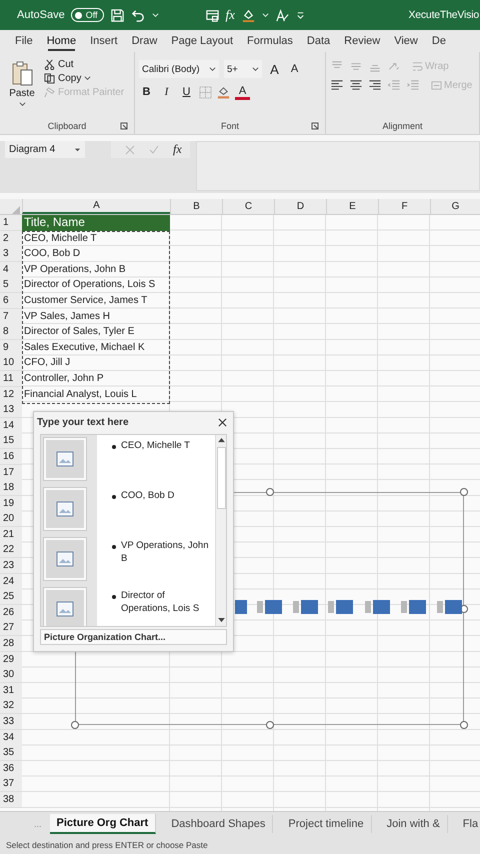 The image size is (480, 854). I want to click on row-header: 30, so click(11, 675).